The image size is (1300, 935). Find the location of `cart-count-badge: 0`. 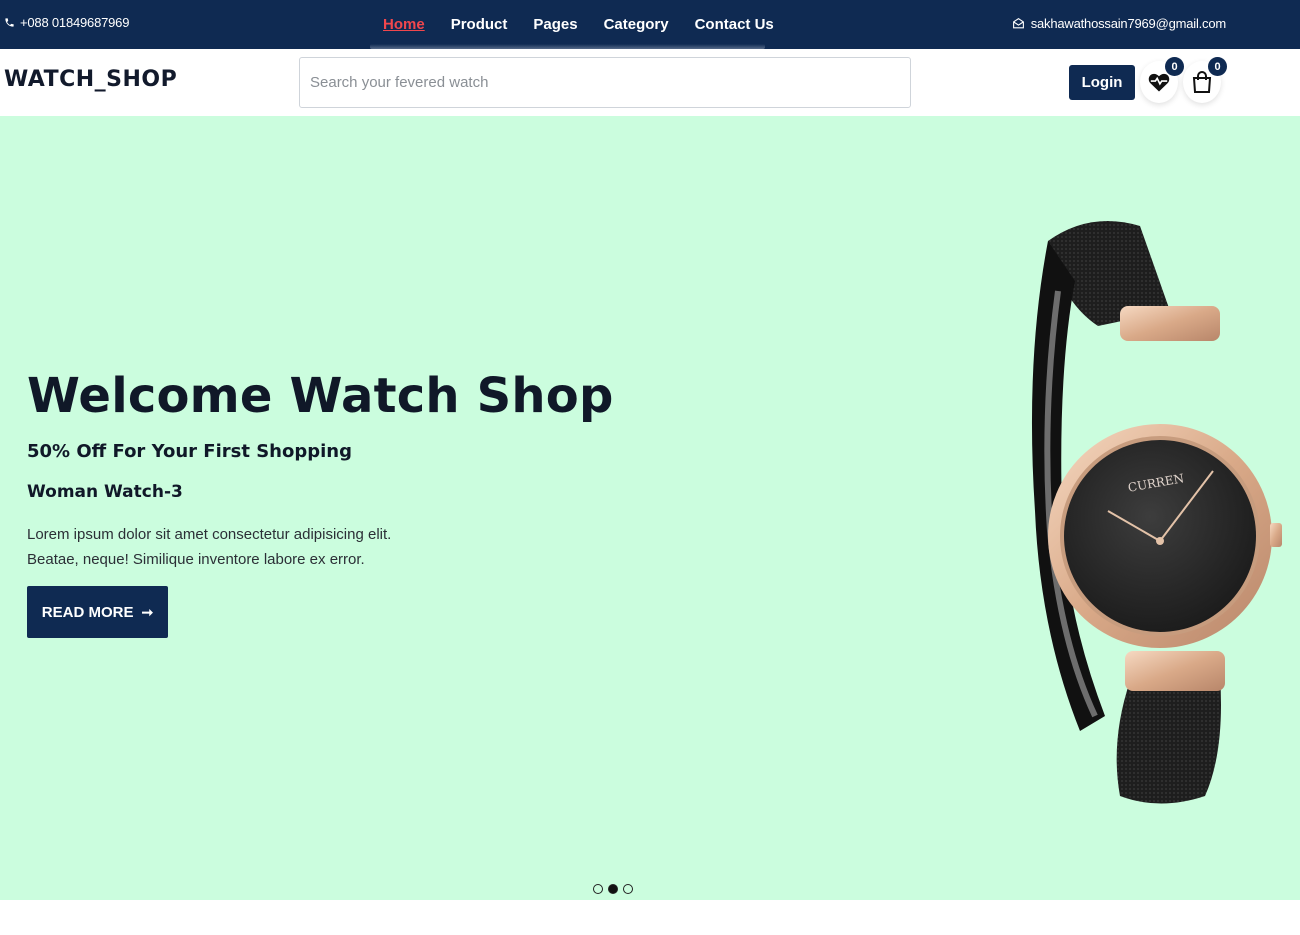

cart-count-badge: 0 is located at coordinates (1217, 66).